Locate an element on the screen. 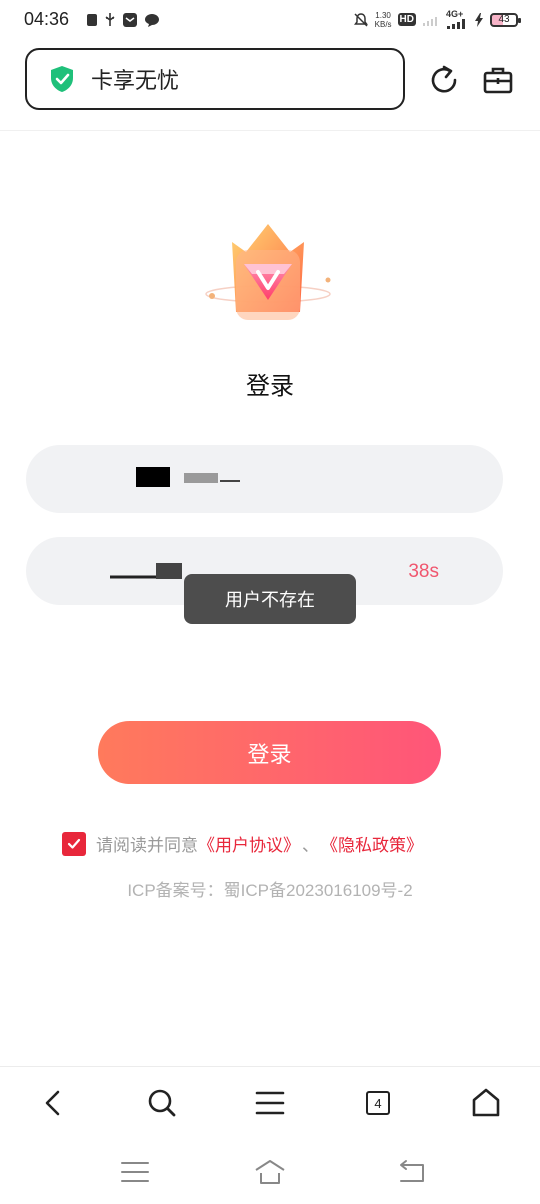 This screenshot has width=540, height=1204. browser-top-bar: 卡享无忧 is located at coordinates (270, 85).